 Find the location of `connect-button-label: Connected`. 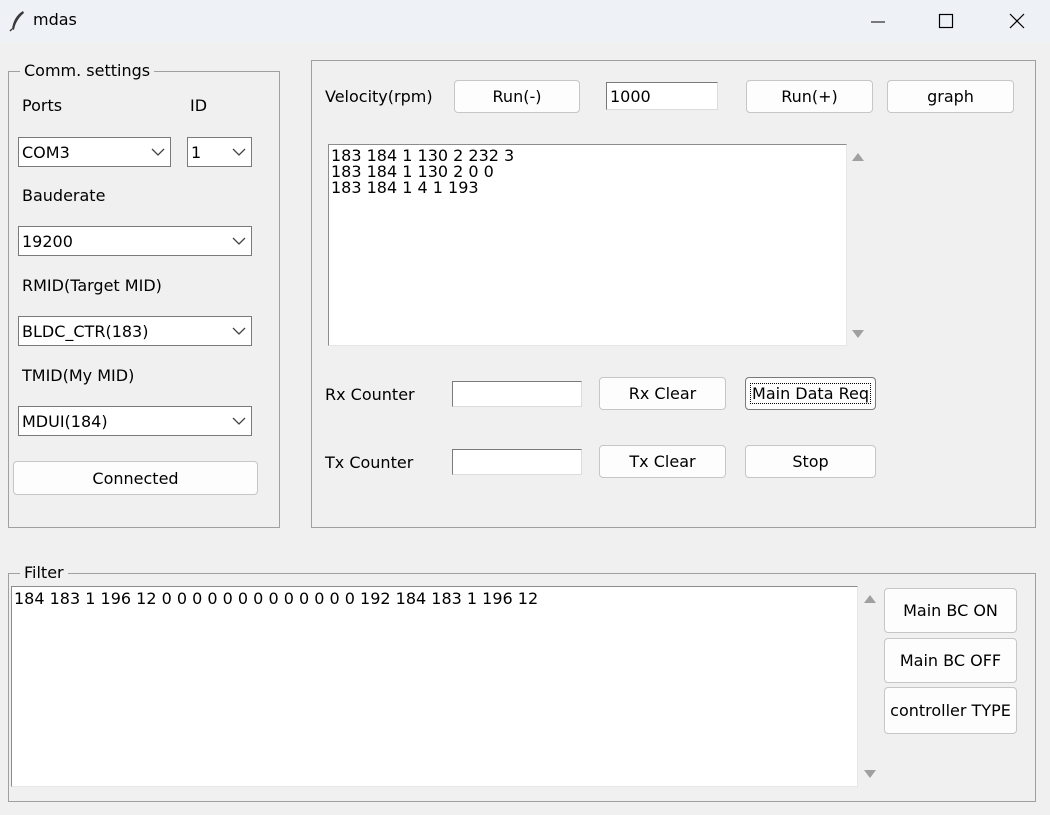

connect-button-label: Connected is located at coordinates (135, 478).